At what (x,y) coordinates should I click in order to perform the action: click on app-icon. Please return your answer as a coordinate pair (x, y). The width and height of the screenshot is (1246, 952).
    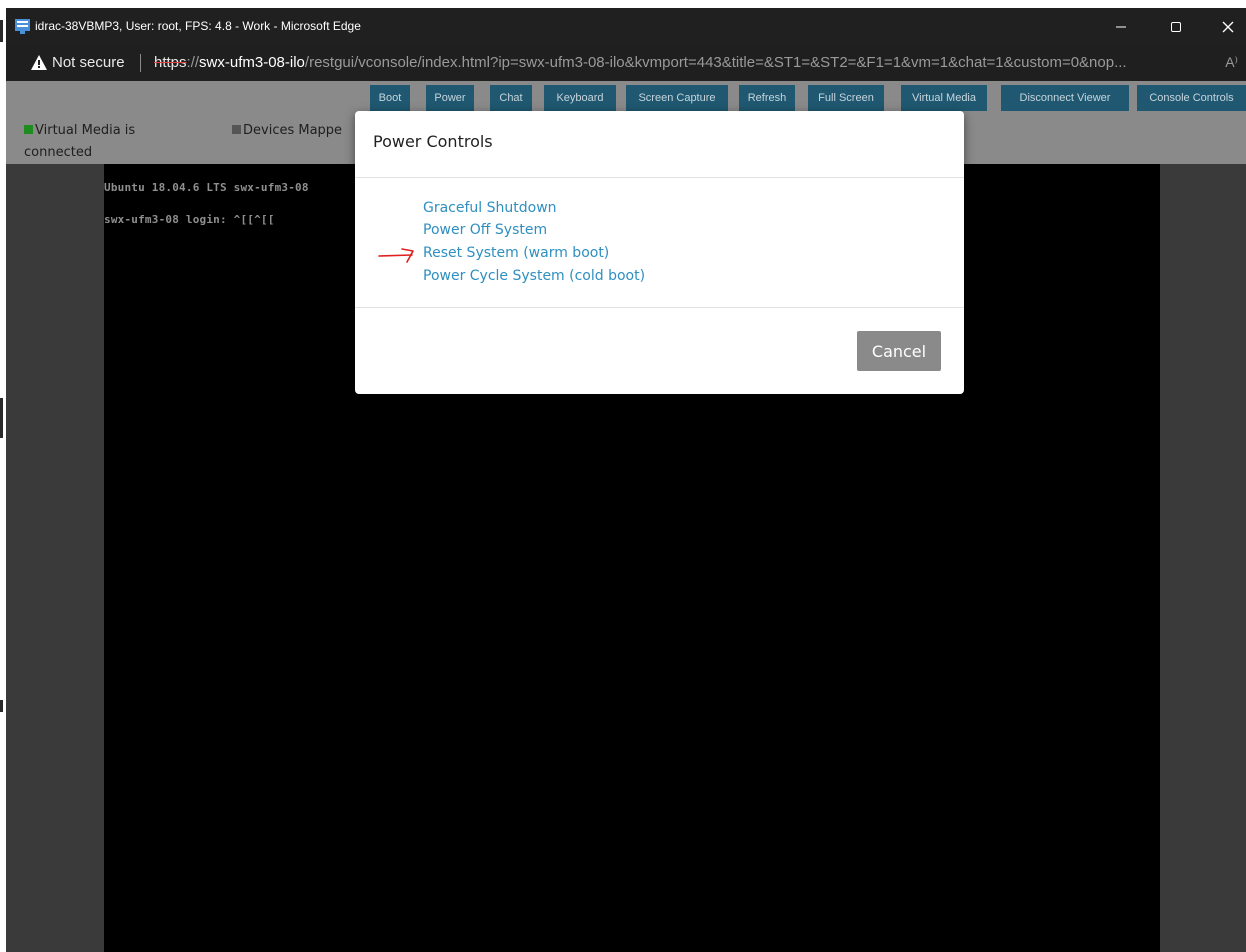
    Looking at the image, I should click on (22, 26).